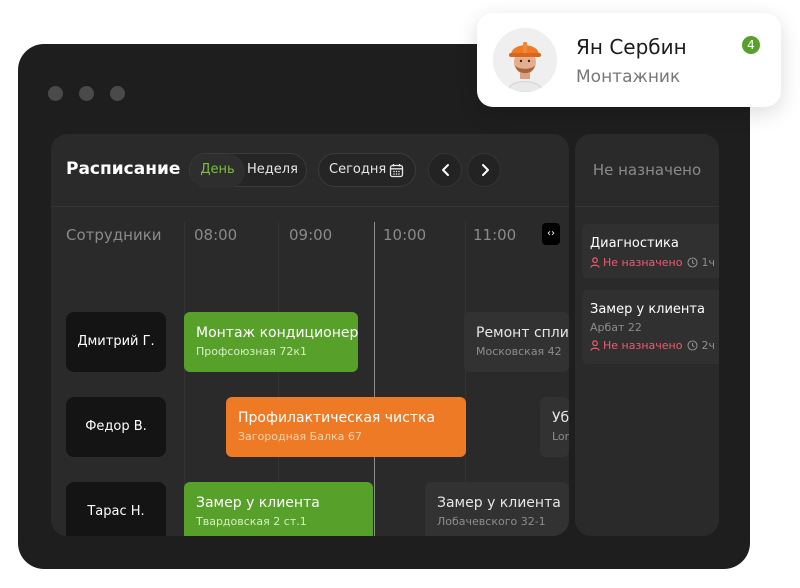 This screenshot has height=588, width=800. Describe the element at coordinates (311, 235) in the screenshot. I see `time-slot-header: 09:00` at that location.